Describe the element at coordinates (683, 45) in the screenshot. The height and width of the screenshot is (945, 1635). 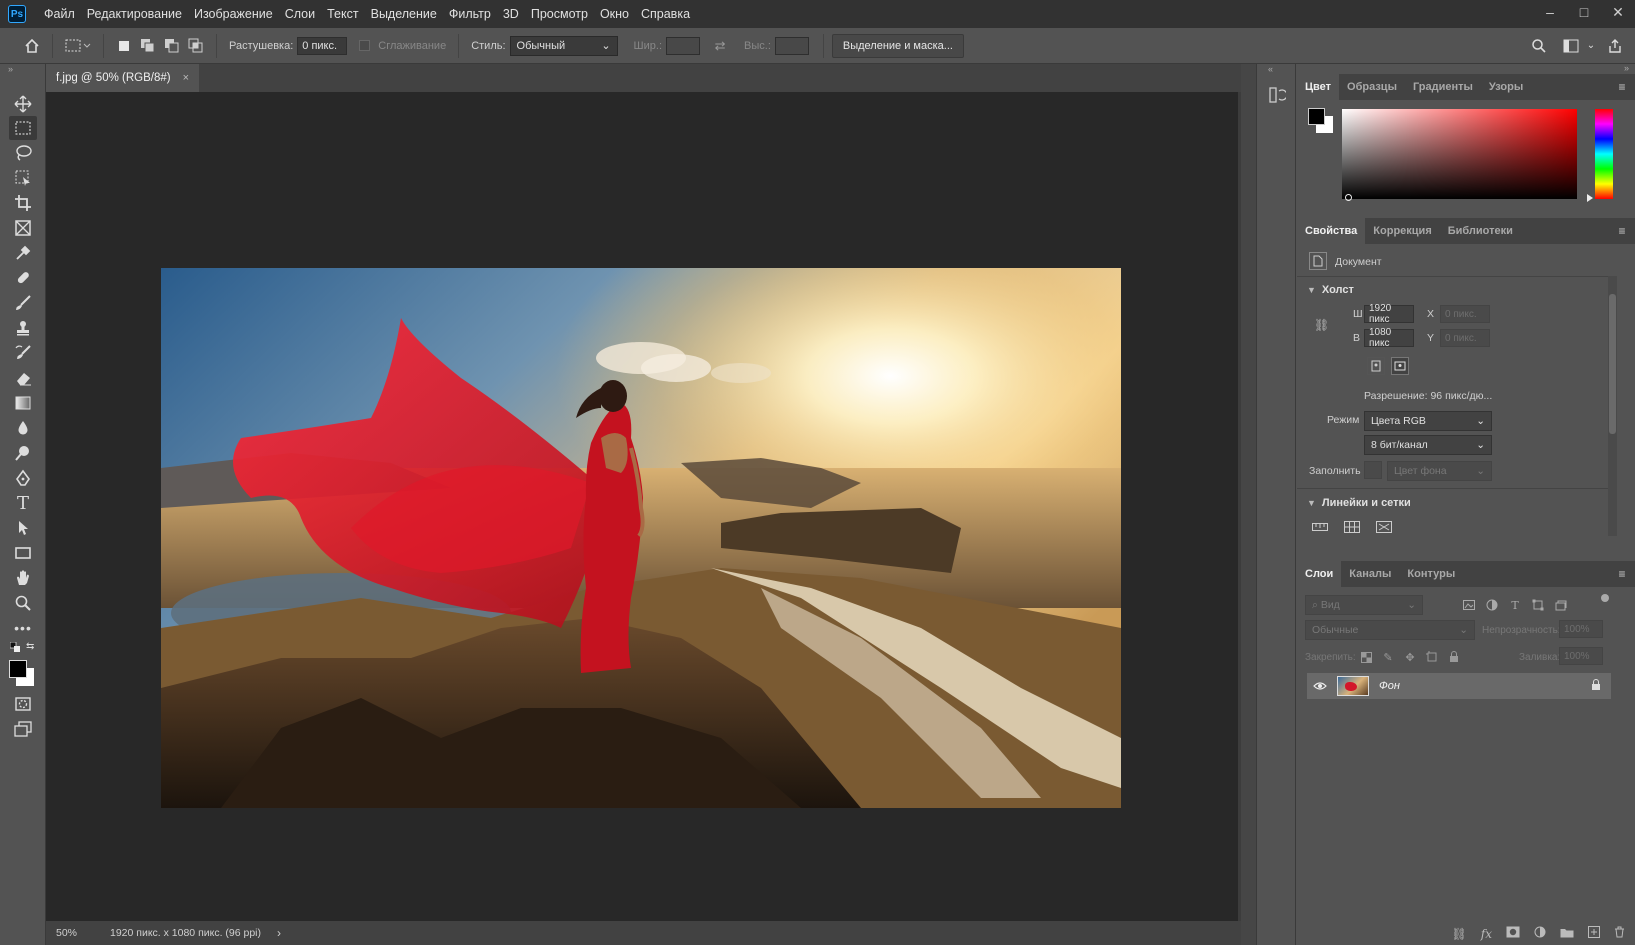
I see `width-input` at that location.